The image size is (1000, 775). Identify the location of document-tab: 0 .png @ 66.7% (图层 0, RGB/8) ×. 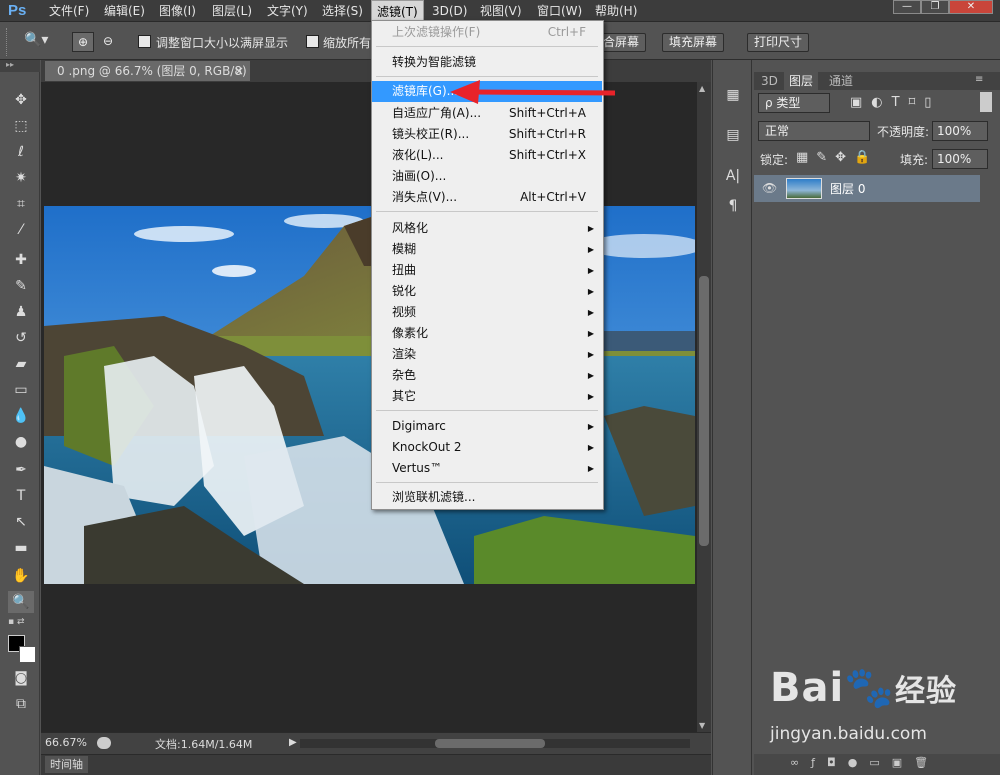
(147, 71).